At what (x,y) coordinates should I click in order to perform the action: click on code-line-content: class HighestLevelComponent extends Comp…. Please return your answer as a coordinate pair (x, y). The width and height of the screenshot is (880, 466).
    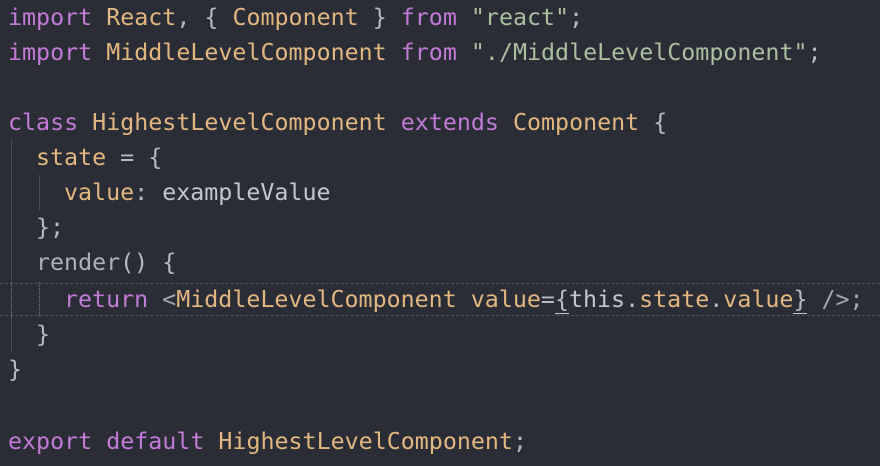
    Looking at the image, I should click on (337, 122).